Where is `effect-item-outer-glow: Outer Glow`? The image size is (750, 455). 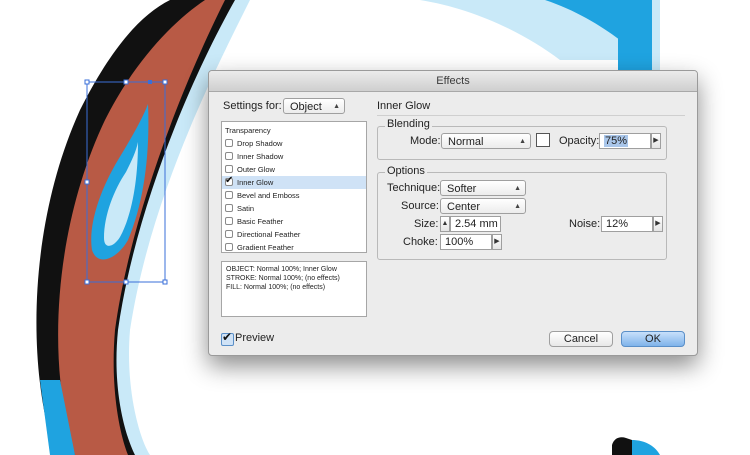 effect-item-outer-glow: Outer Glow is located at coordinates (294, 169).